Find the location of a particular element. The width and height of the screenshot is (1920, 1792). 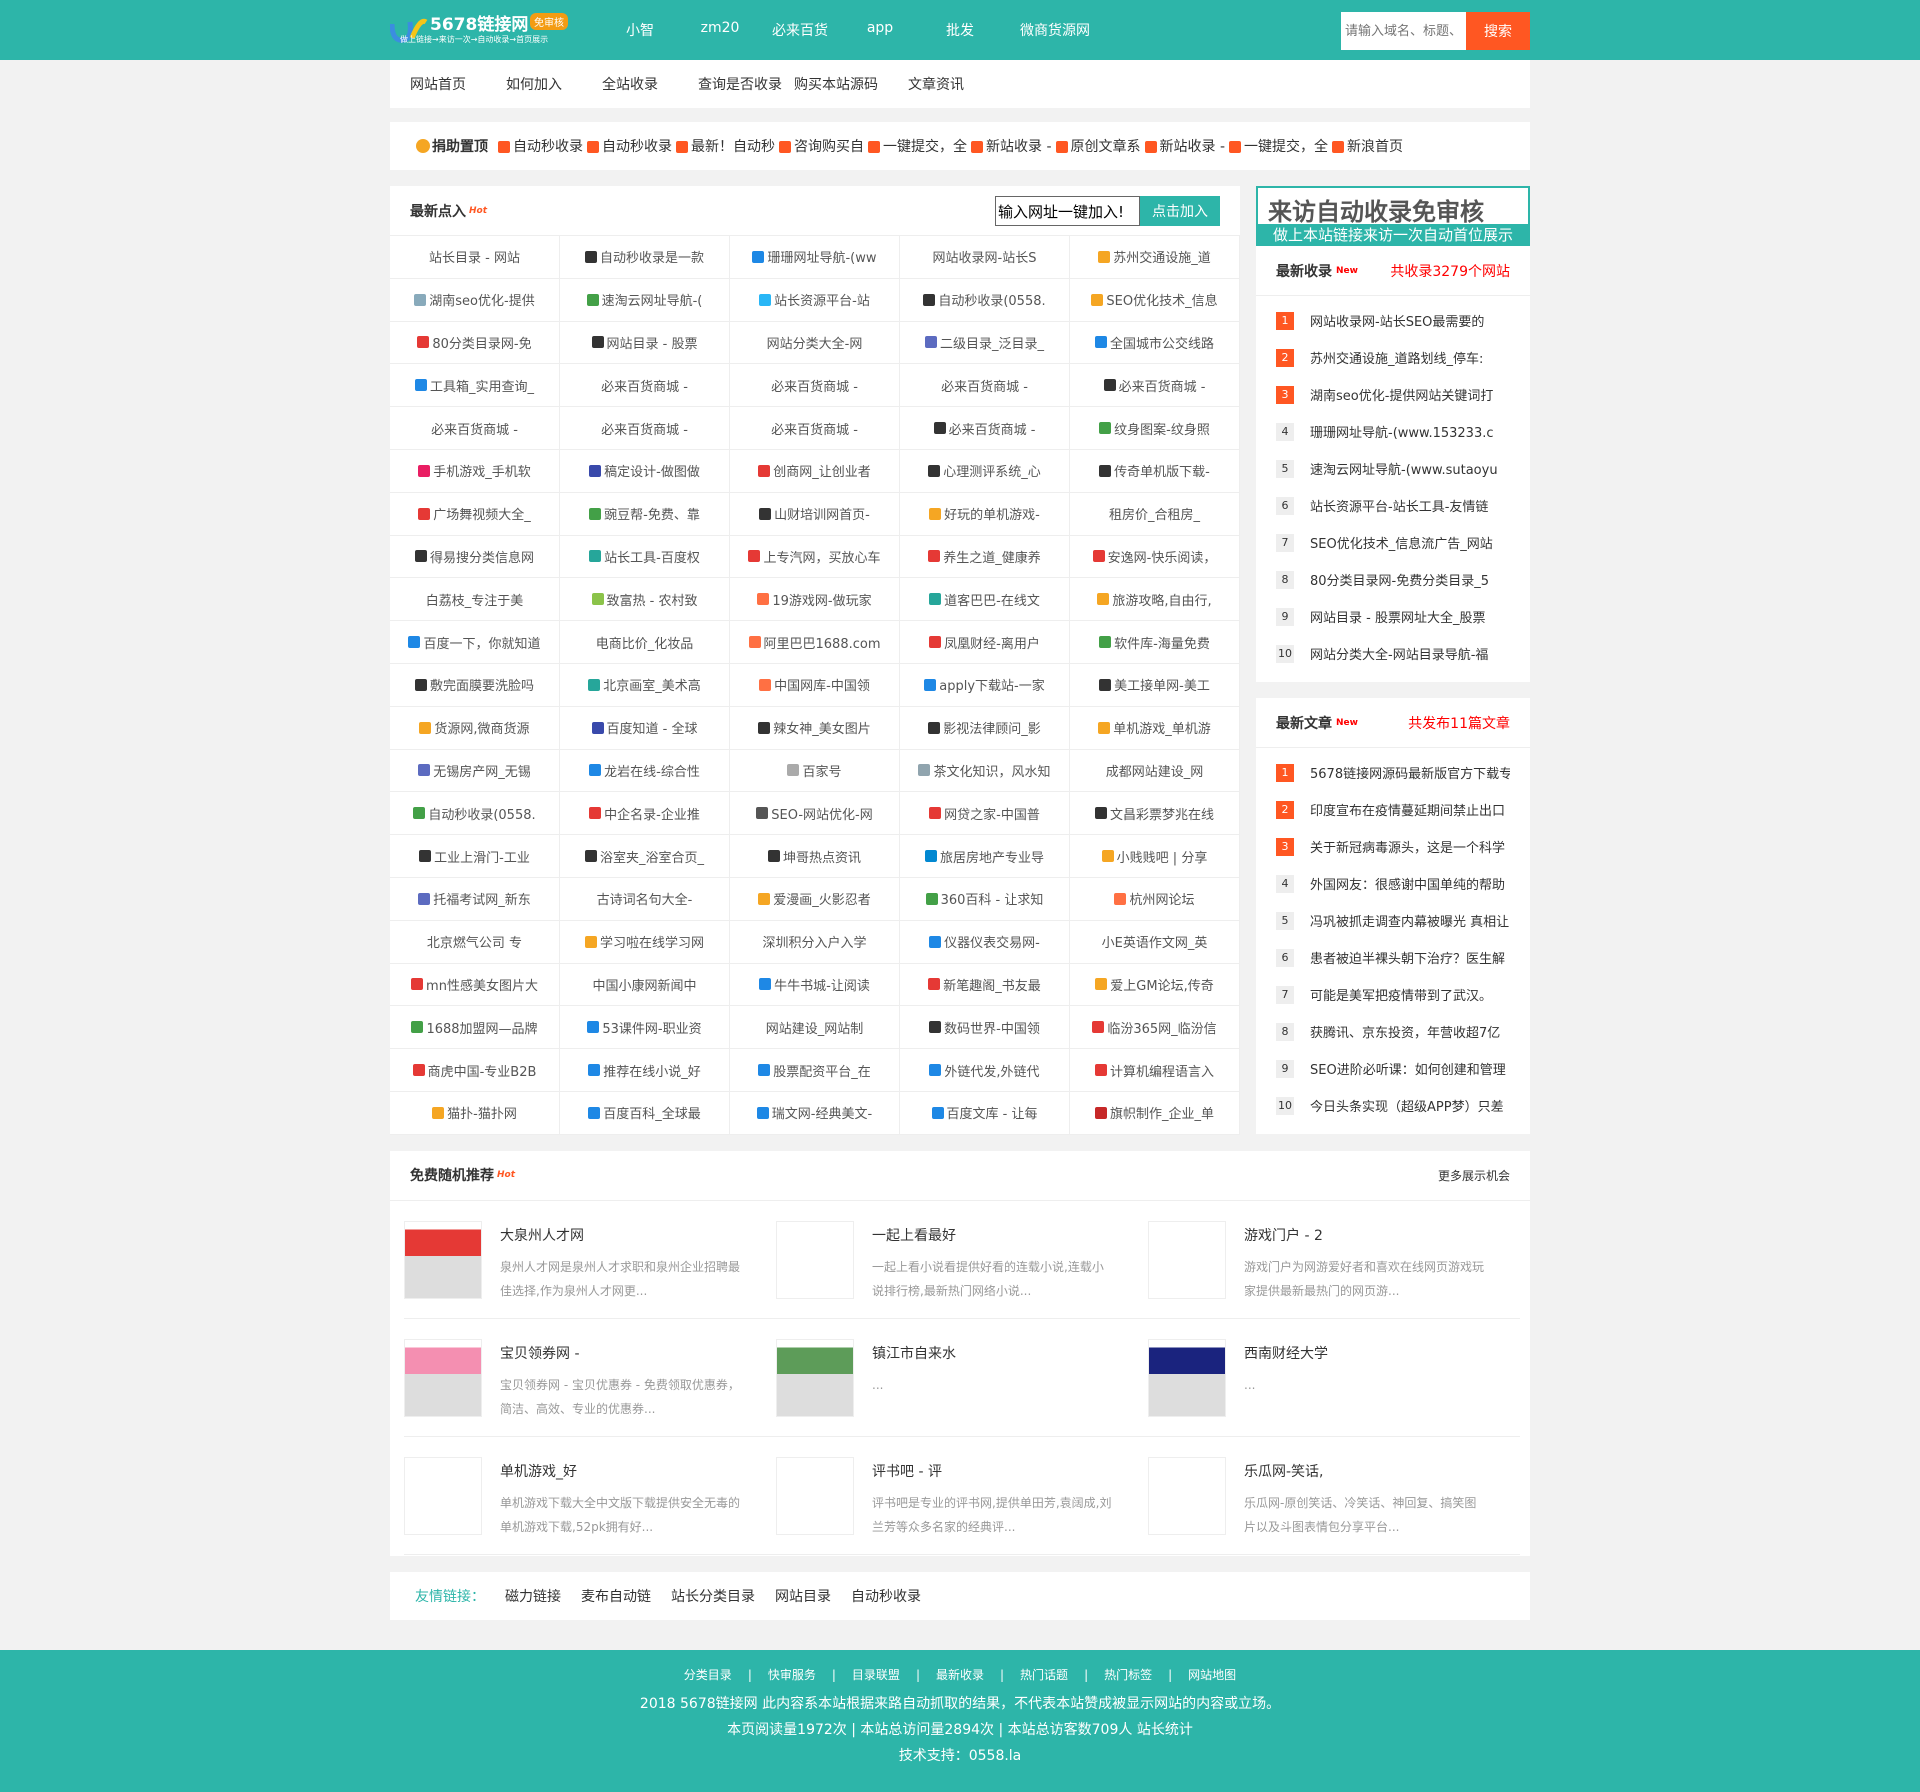

subnav-articles: 文章资讯 is located at coordinates (936, 84).